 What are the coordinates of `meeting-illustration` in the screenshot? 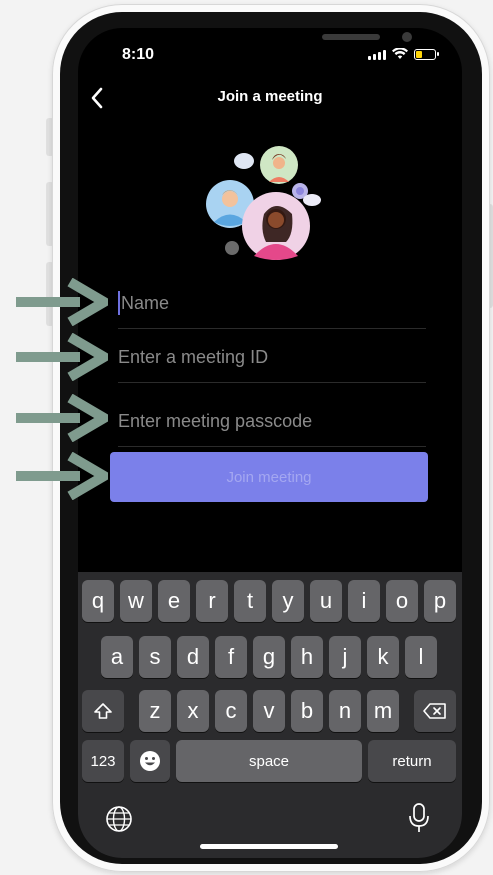 It's located at (263, 203).